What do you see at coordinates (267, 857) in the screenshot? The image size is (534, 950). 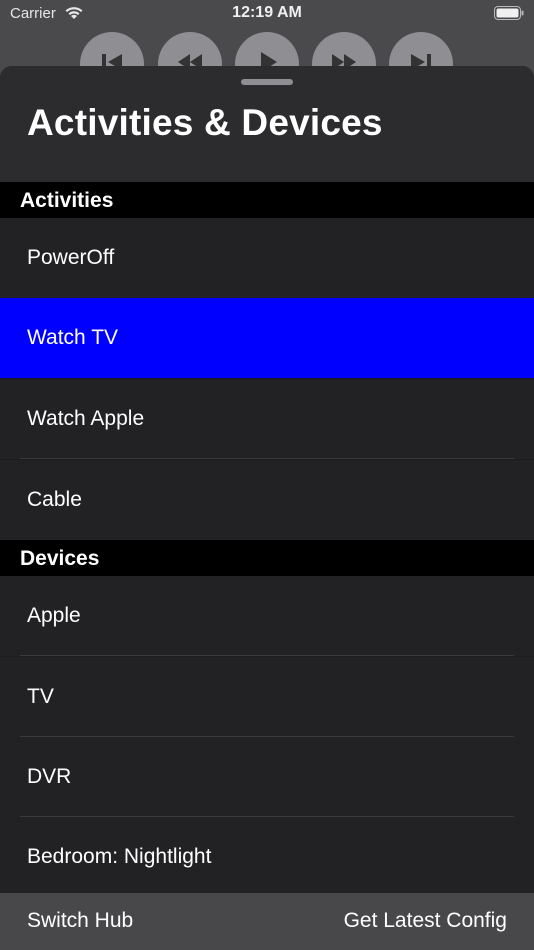 I see `device-row-bedroom-nightlight: Bedroom: Nightlight` at bounding box center [267, 857].